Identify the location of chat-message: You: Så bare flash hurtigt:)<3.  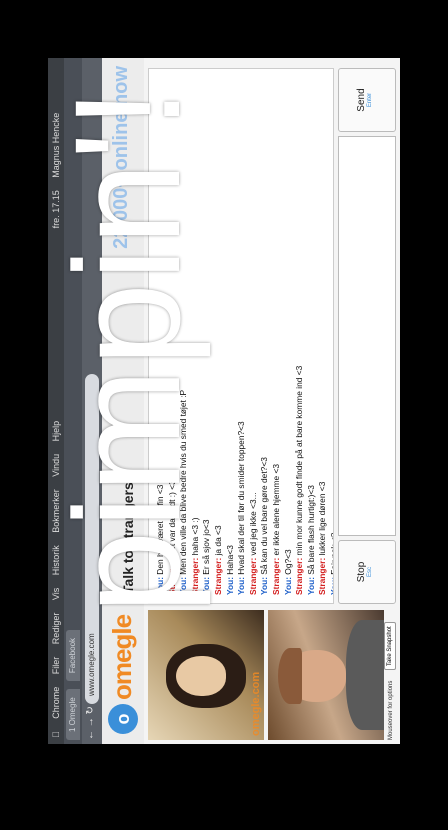
(312, 336).